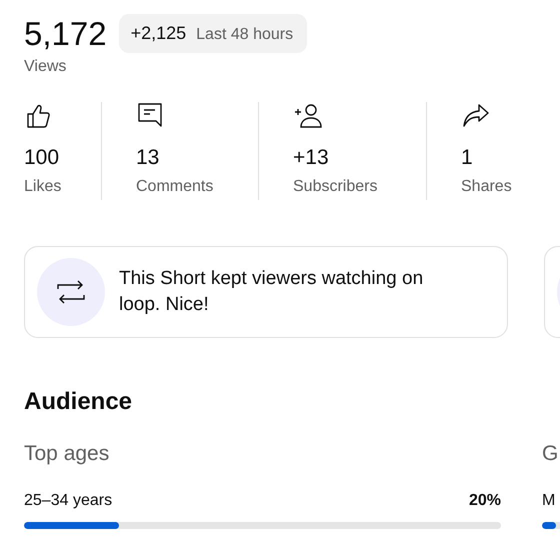  I want to click on row-label: M, so click(549, 501).